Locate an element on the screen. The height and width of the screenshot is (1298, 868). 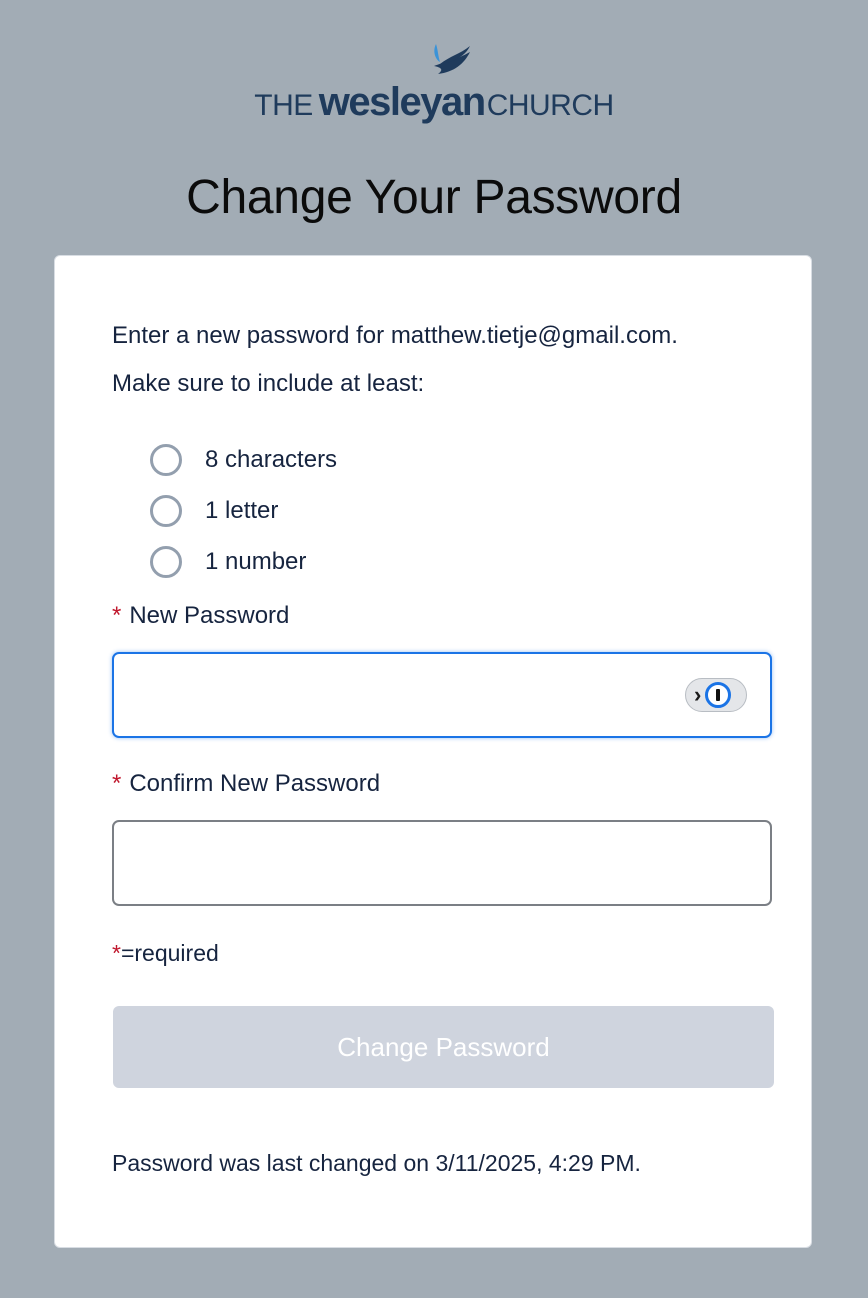
logo-wesleyan: wesleyan is located at coordinates (402, 102).